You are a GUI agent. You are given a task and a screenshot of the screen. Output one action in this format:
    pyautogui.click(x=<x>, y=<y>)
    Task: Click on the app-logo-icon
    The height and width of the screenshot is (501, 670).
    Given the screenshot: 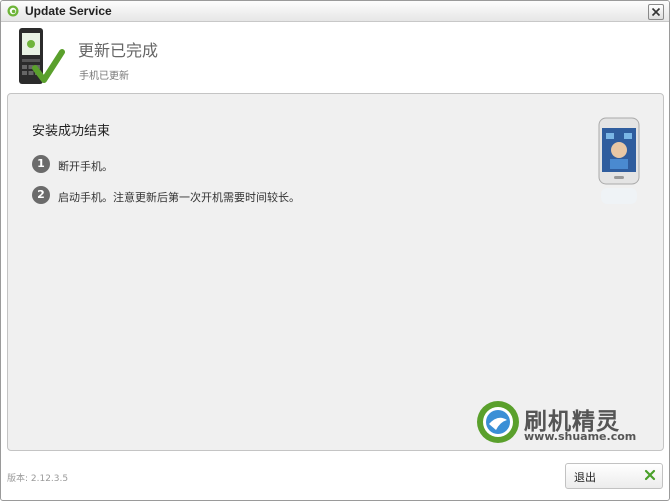 What is the action you would take?
    pyautogui.click(x=13, y=11)
    